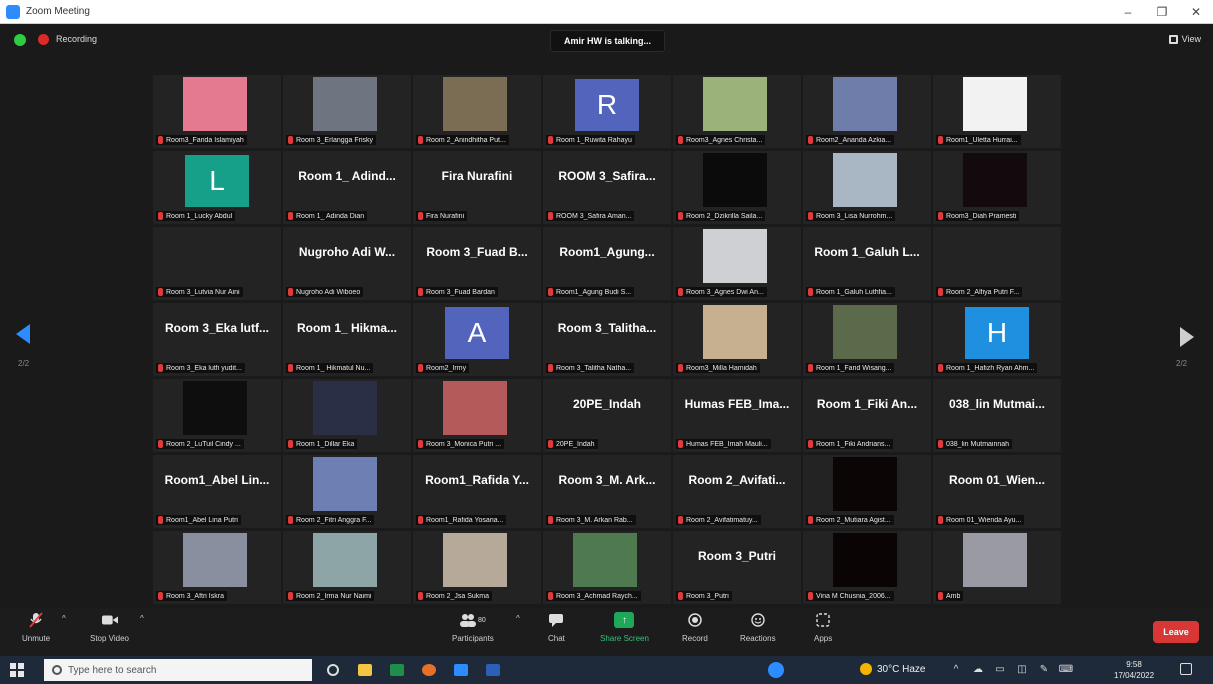  What do you see at coordinates (707, 596) in the screenshot?
I see `participant-name: Room 3_Putri` at bounding box center [707, 596].